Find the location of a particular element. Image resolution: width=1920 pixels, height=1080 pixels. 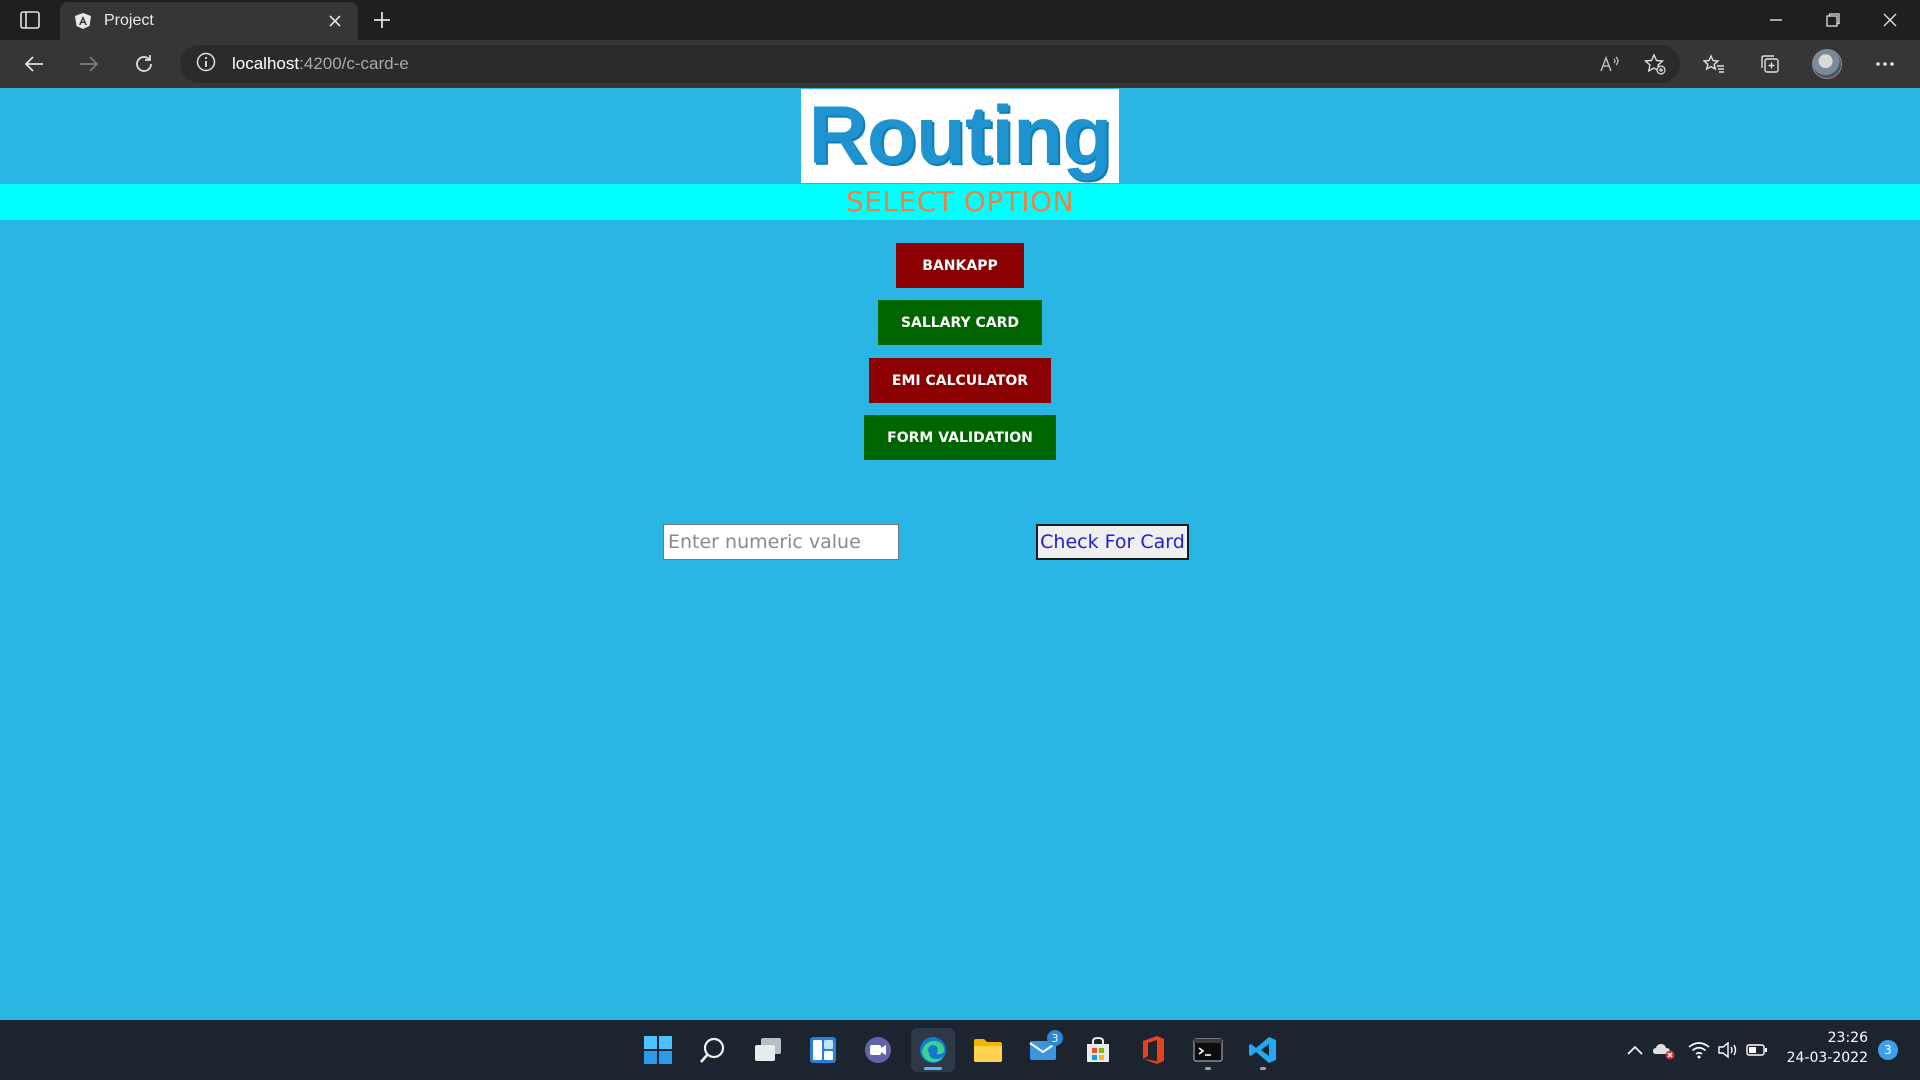

emi-calculator-button: EMI CALCULATOR is located at coordinates (960, 380).